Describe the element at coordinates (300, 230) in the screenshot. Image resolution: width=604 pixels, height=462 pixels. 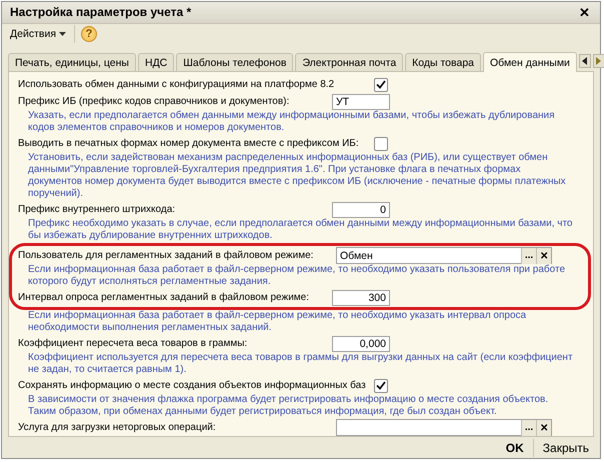
I see `hint-text: Префикс необходимо указать в случае, если предполагается обмен данными между информационными базами, что бы избежать дублирование внутренних штрихкодов.` at that location.